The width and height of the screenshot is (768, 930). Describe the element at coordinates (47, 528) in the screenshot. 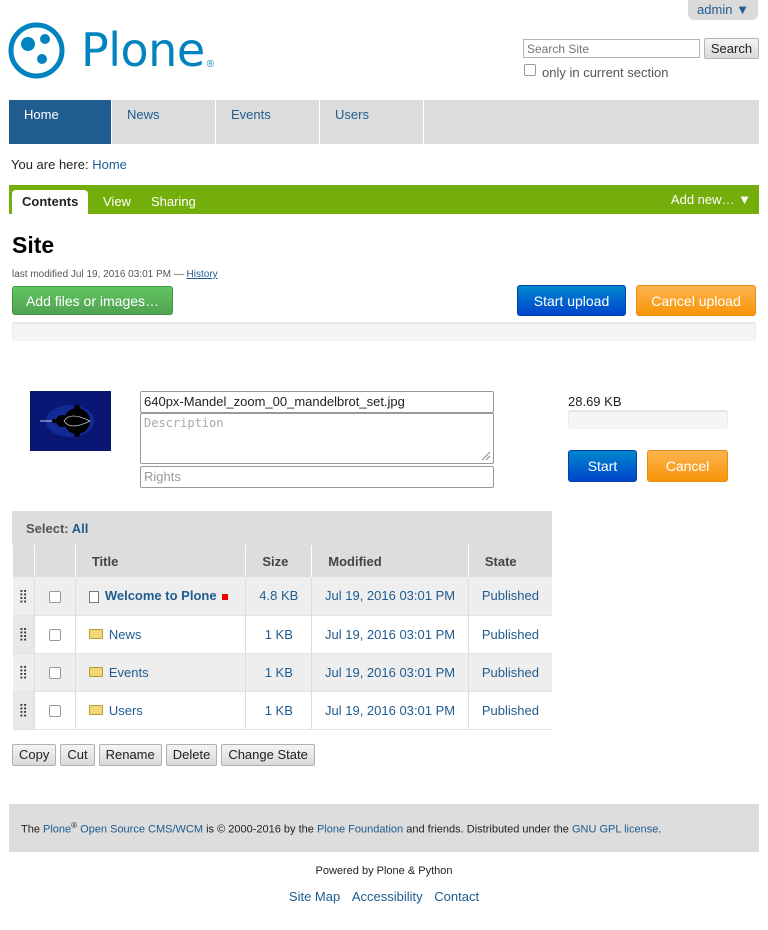

I see `select-label: Select:` at that location.